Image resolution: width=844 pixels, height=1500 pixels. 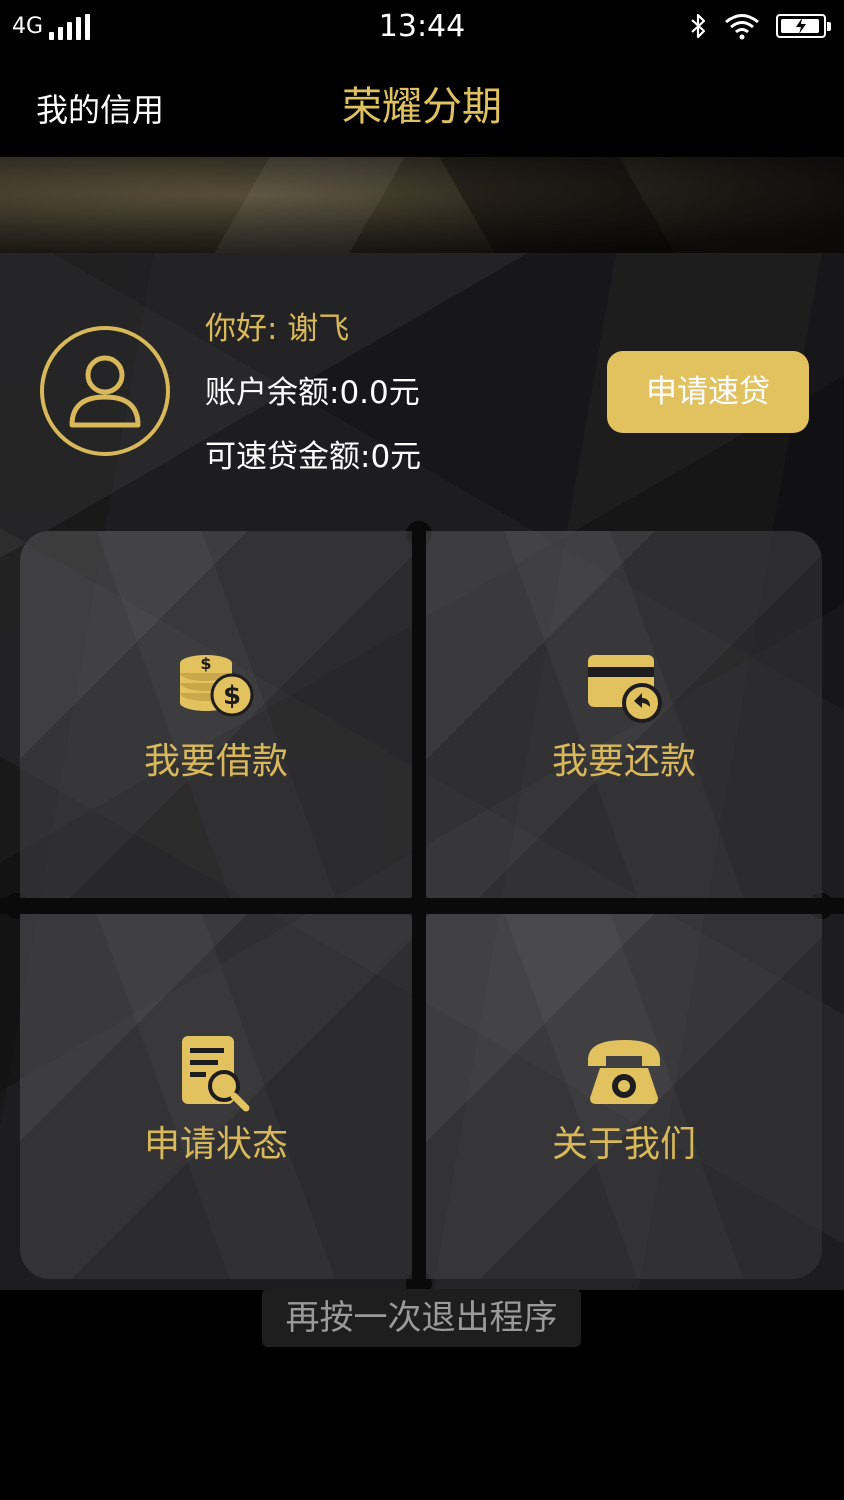 I want to click on status-right, so click(x=760, y=26).